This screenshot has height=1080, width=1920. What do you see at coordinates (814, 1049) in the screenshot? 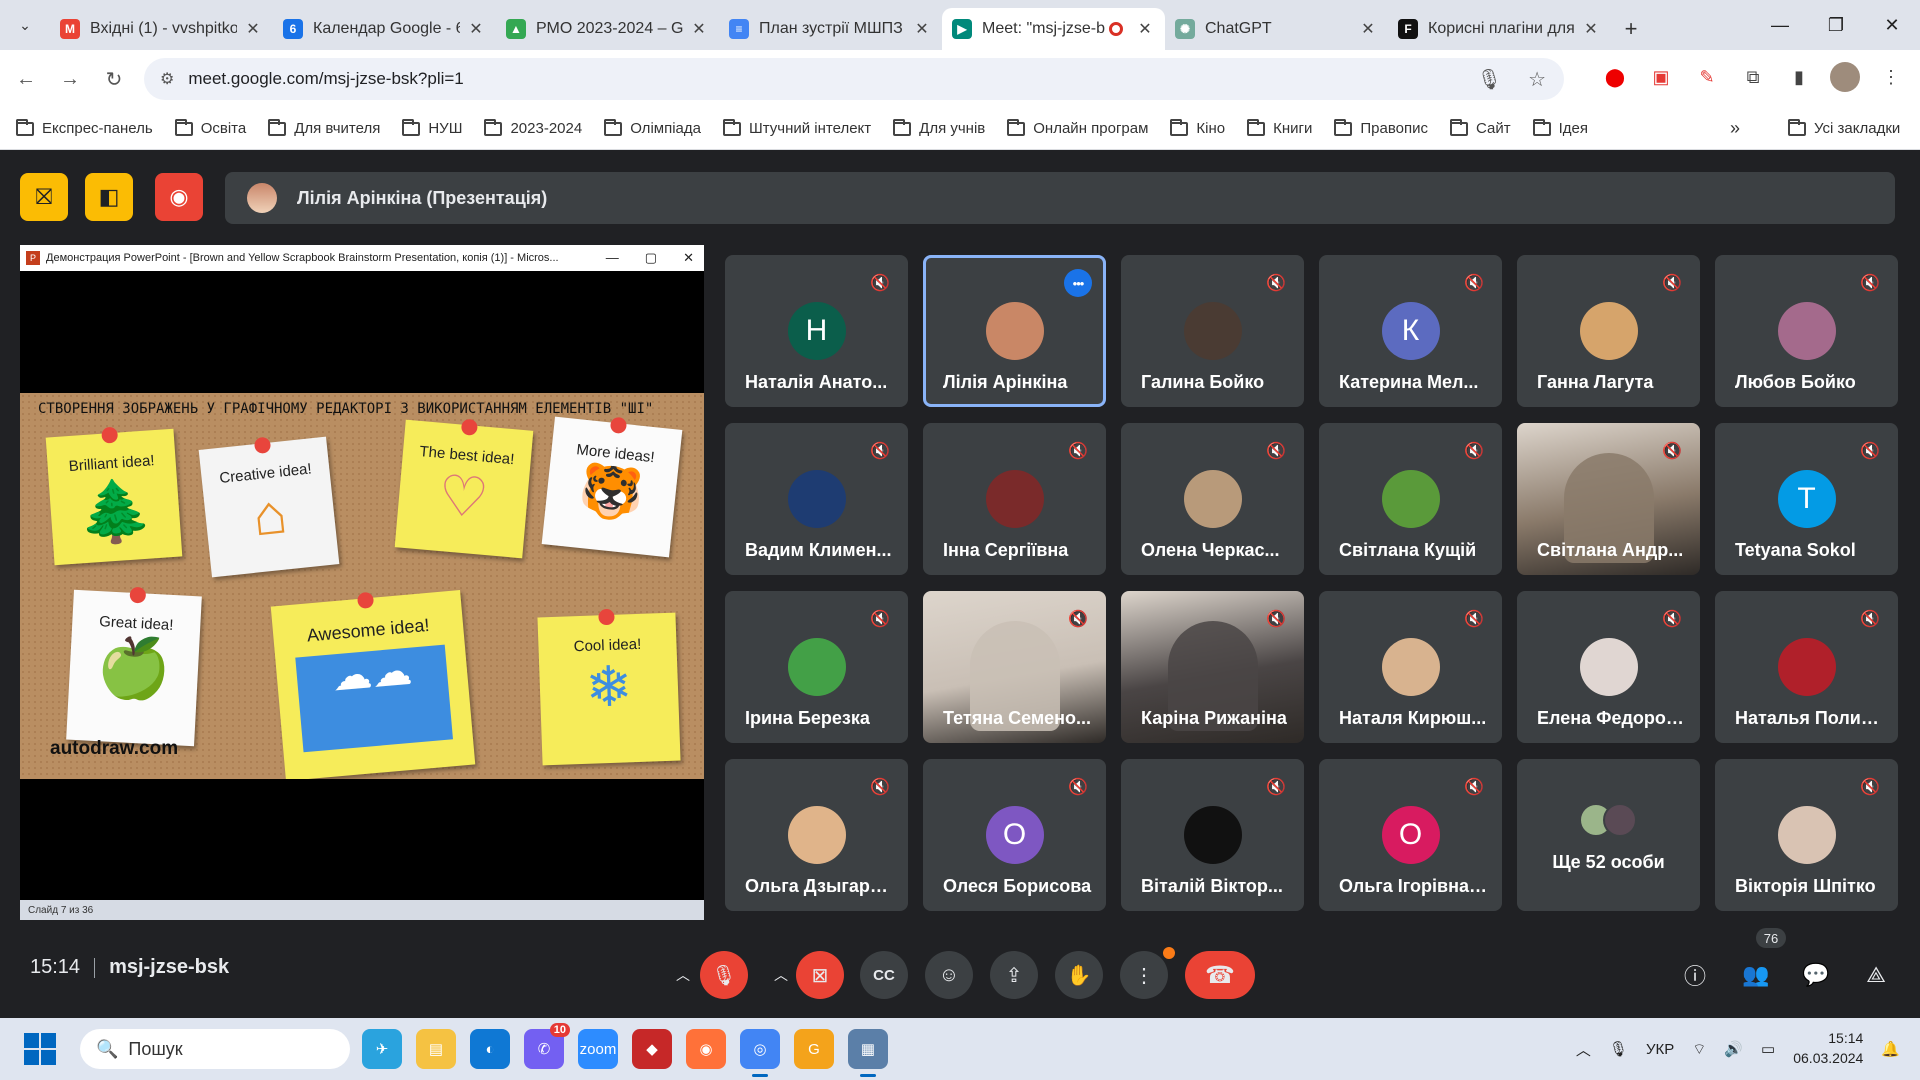
I see `pdf-icon: G` at bounding box center [814, 1049].